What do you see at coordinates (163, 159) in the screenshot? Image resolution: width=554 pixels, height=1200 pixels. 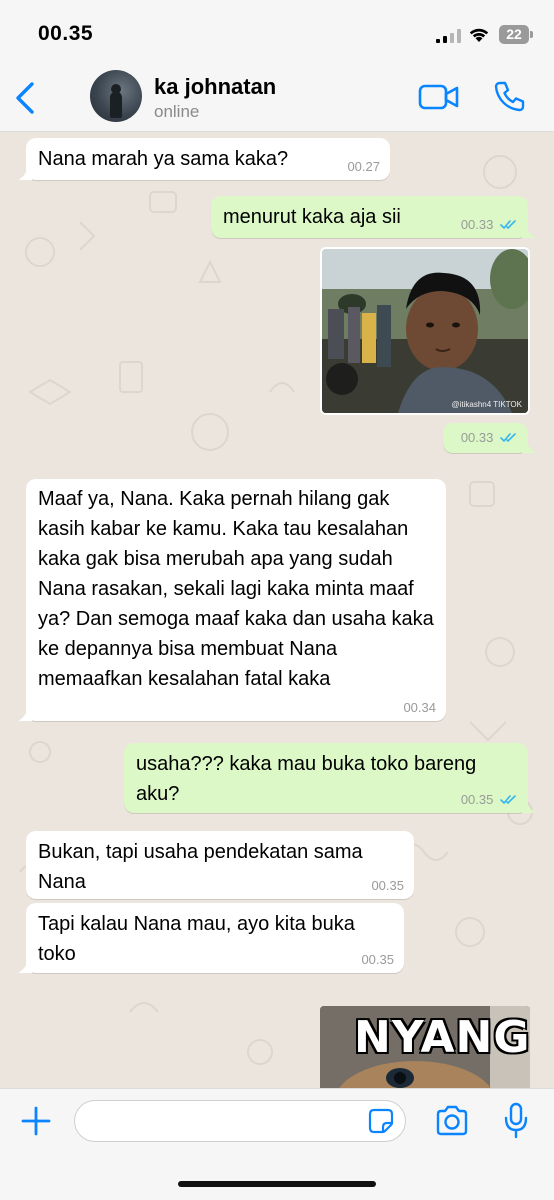 I see `message-text: Nana marah ya sama kaka?` at bounding box center [163, 159].